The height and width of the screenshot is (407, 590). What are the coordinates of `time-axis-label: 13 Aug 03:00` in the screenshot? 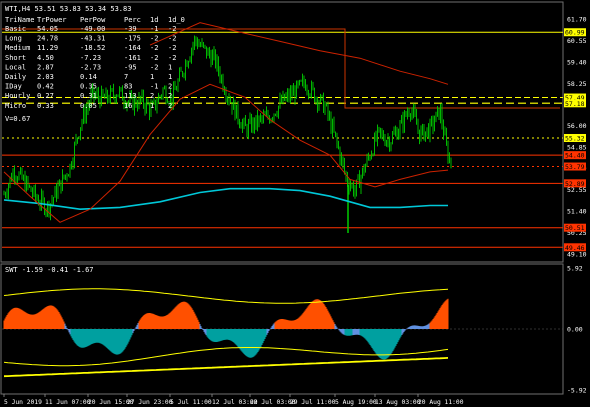 It's located at (398, 402).